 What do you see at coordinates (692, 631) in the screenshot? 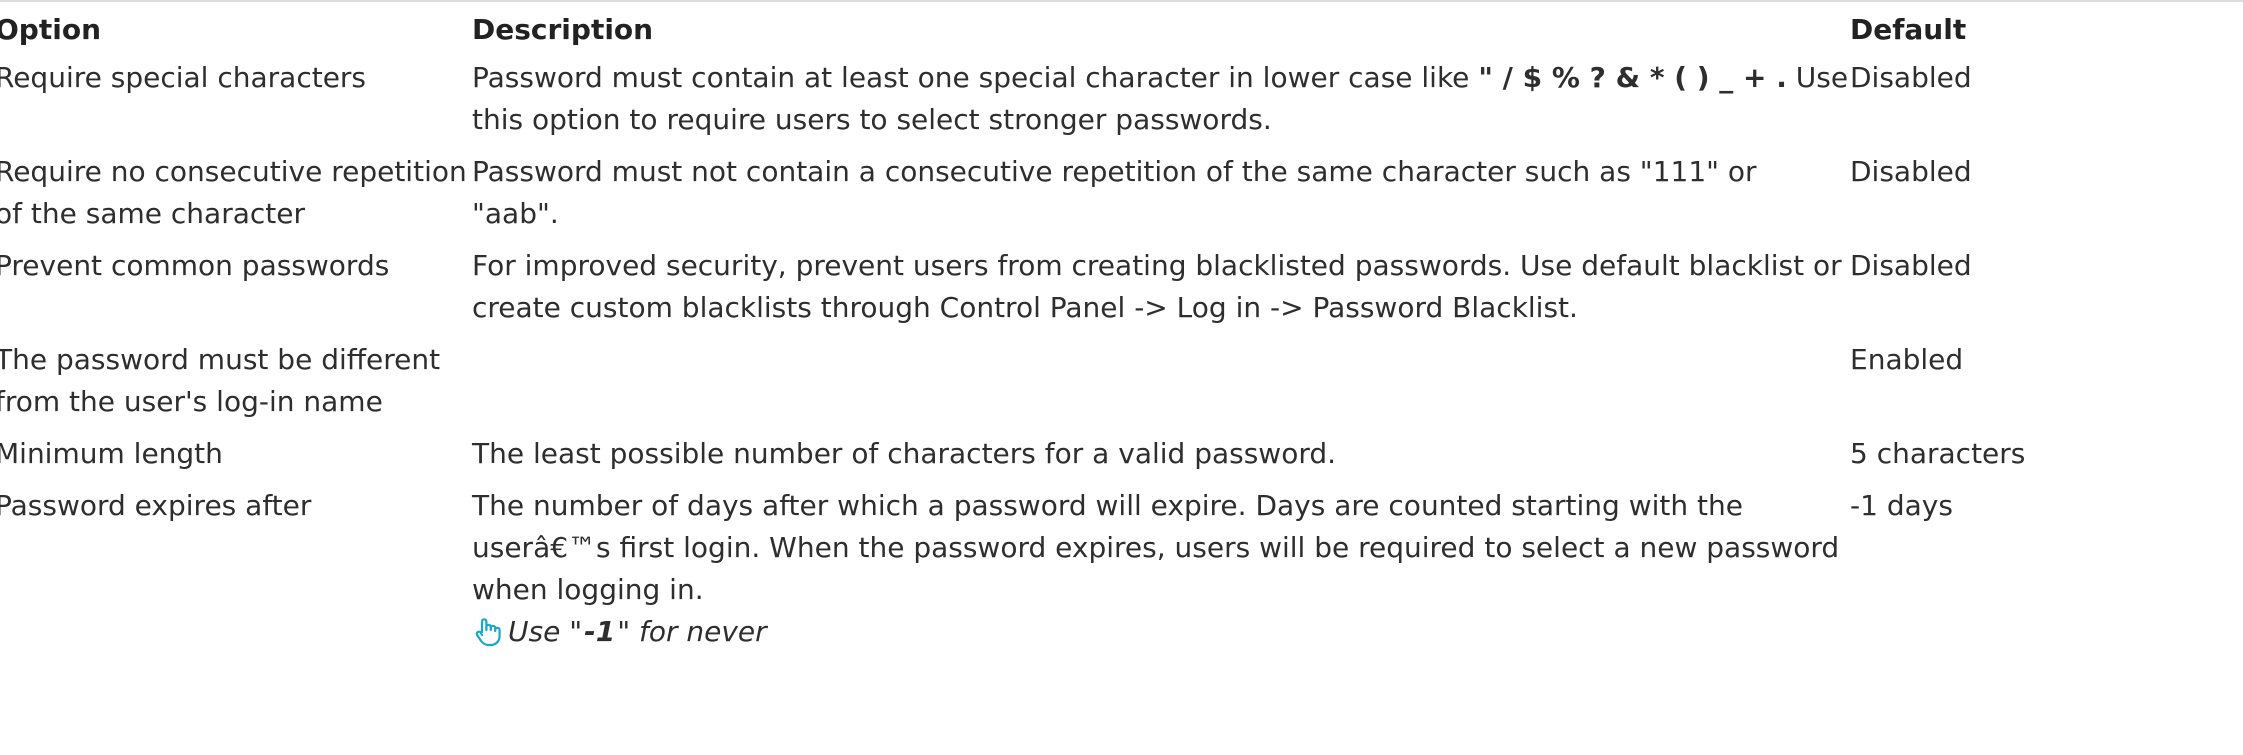
I see `note-suffix: " for never` at bounding box center [692, 631].